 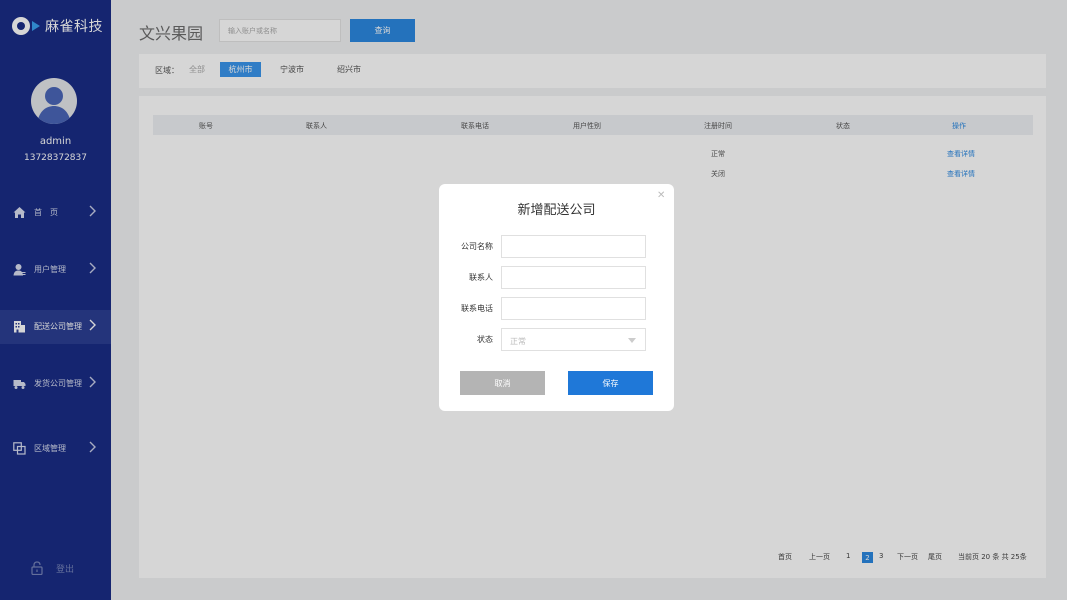 I want to click on add-delivery-company-modal: ✕ 新增配送公司 公司名称 联系人 联系电话 状态 正常 取消 保存, so click(x=556, y=297).